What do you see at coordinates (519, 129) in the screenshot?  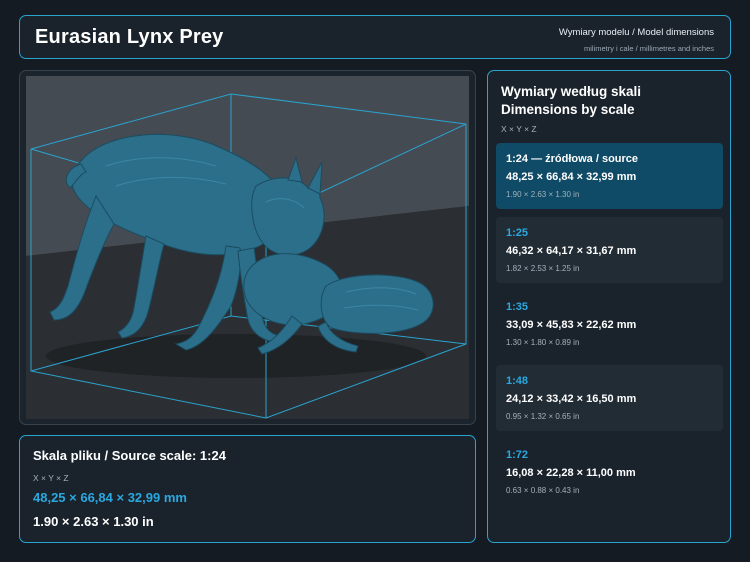 I see `scale-axes-label: X × Y × Z` at bounding box center [519, 129].